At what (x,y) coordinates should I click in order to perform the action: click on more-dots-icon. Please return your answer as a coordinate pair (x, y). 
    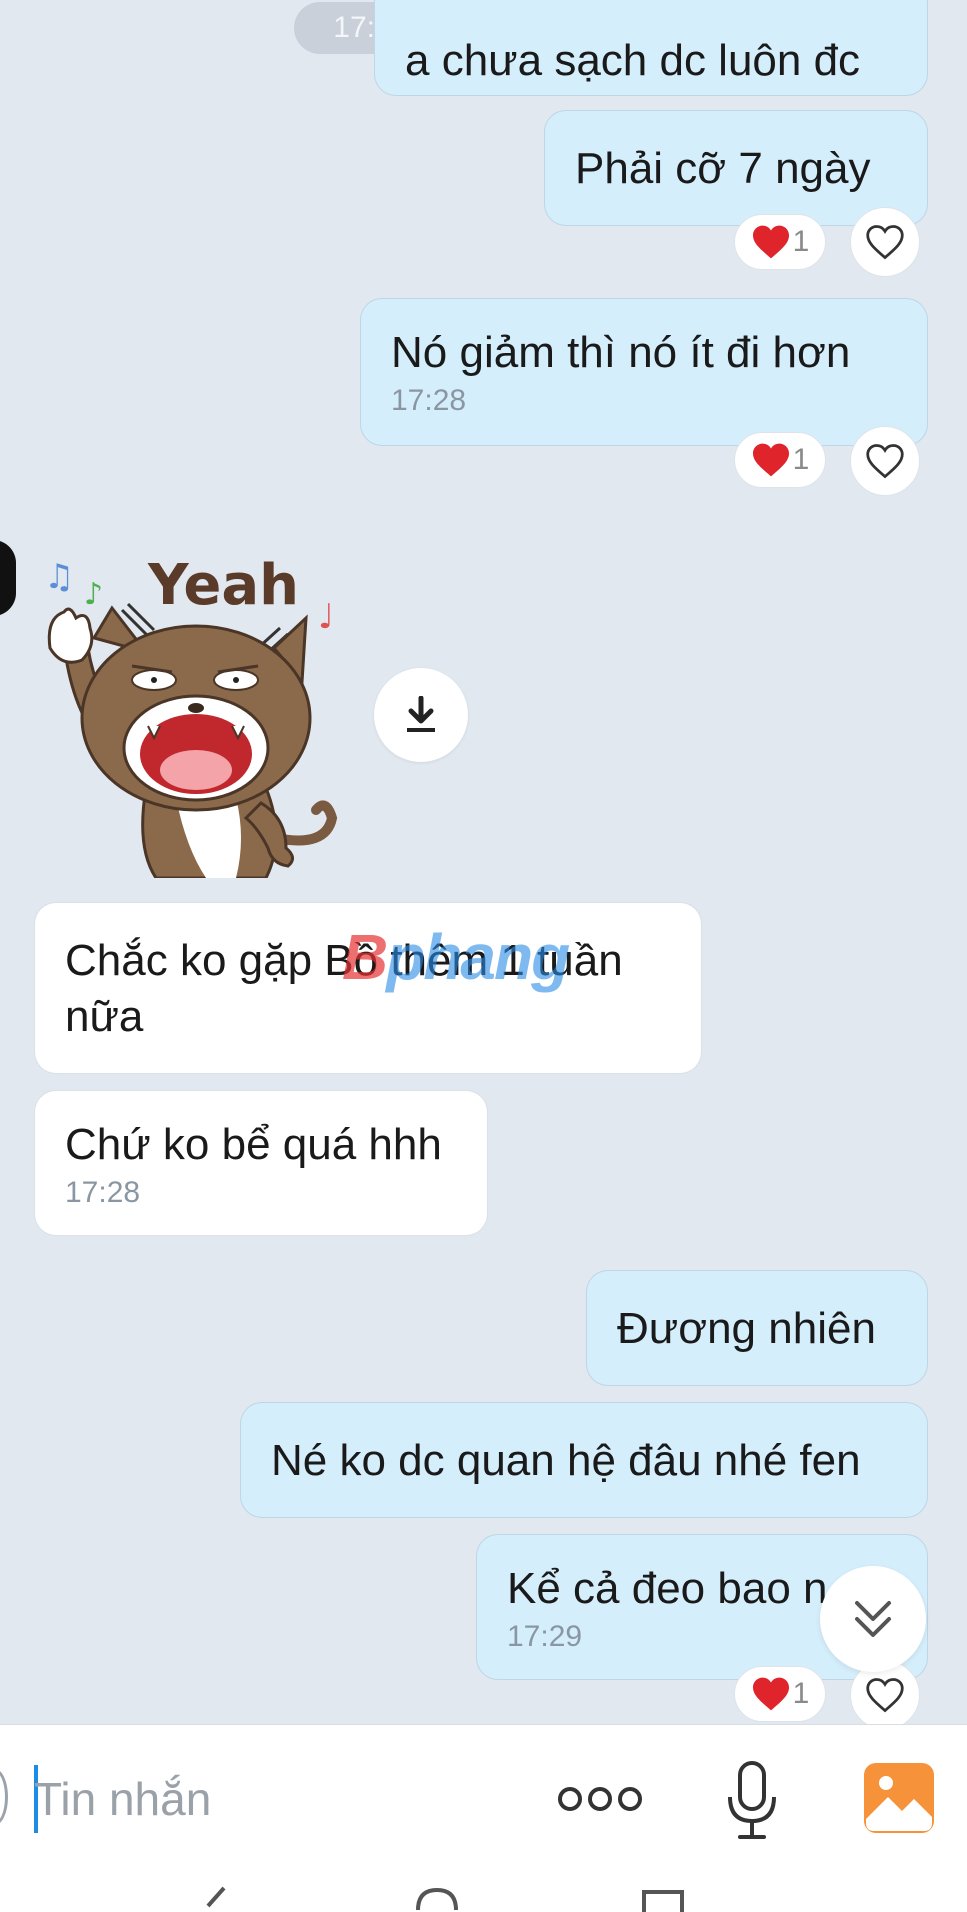
    Looking at the image, I should click on (600, 1799).